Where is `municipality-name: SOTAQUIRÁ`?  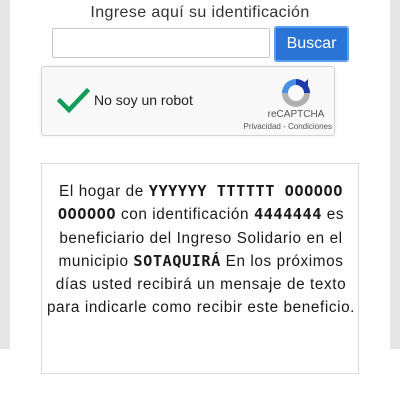
municipality-name: SOTAQUIRÁ is located at coordinates (177, 260).